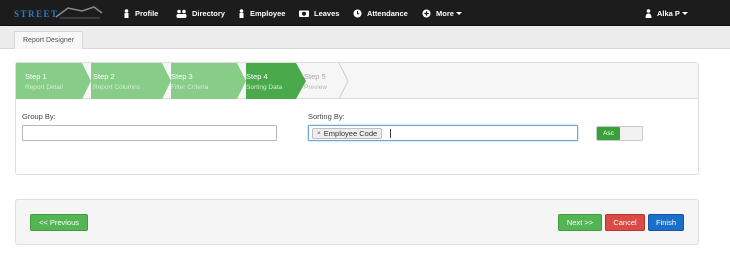  What do you see at coordinates (271, 81) in the screenshot?
I see `step-4: Step 4 Sorting Data` at bounding box center [271, 81].